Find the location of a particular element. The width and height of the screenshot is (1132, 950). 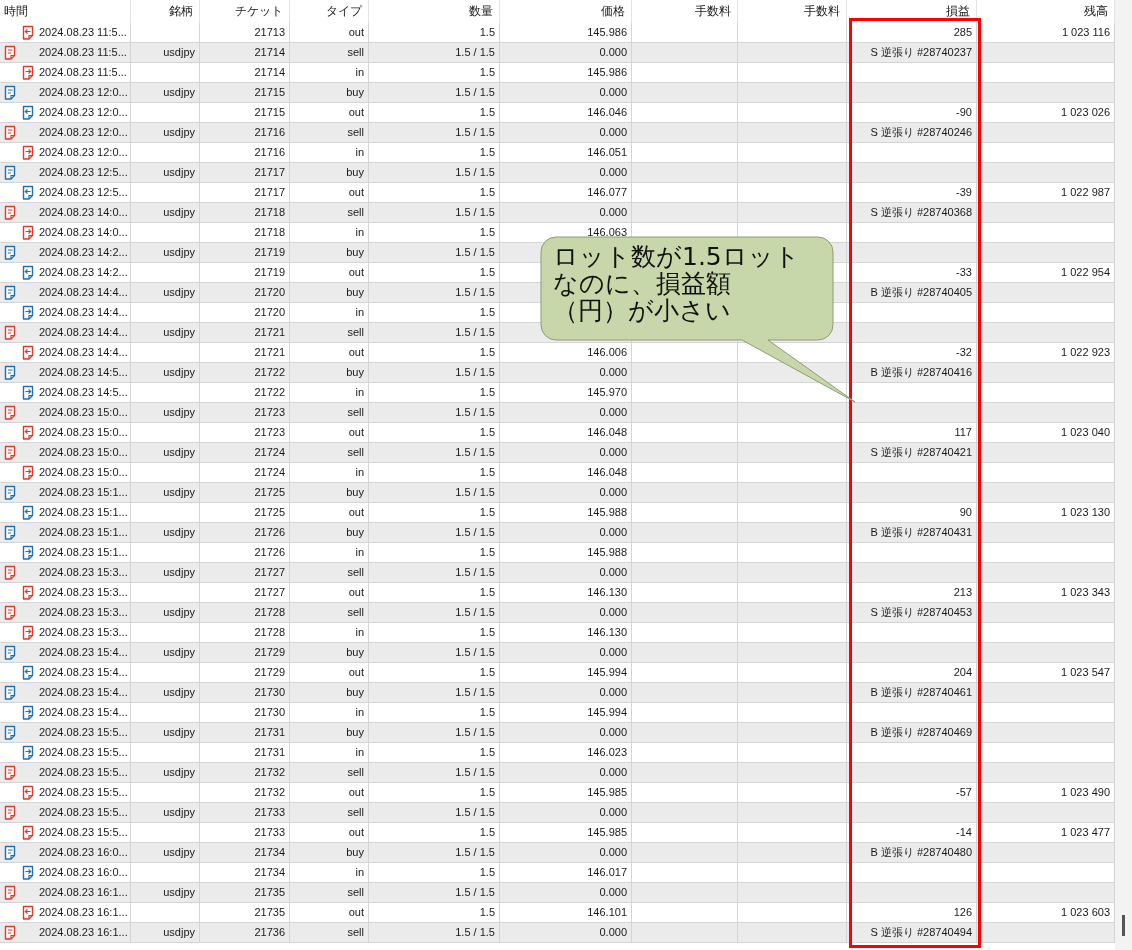

table-cell: 145.986 is located at coordinates (566, 32).